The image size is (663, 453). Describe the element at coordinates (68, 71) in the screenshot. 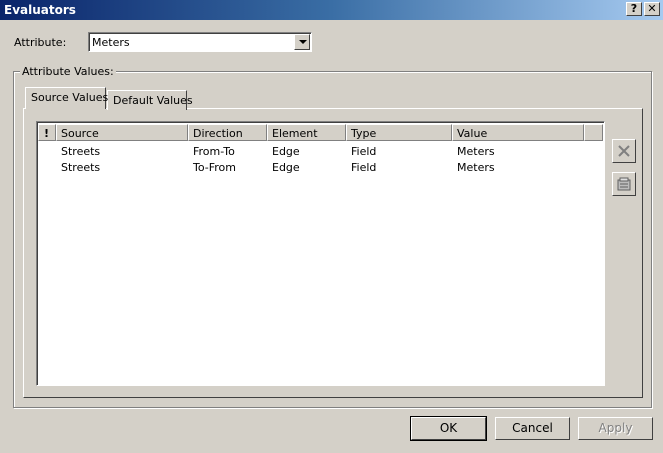

I see `group-label: Attribute Values:` at that location.